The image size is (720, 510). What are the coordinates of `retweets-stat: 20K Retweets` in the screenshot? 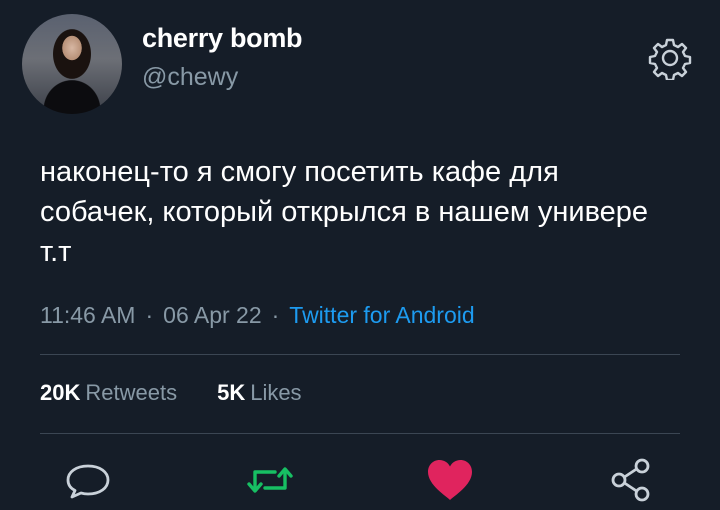 It's located at (108, 392).